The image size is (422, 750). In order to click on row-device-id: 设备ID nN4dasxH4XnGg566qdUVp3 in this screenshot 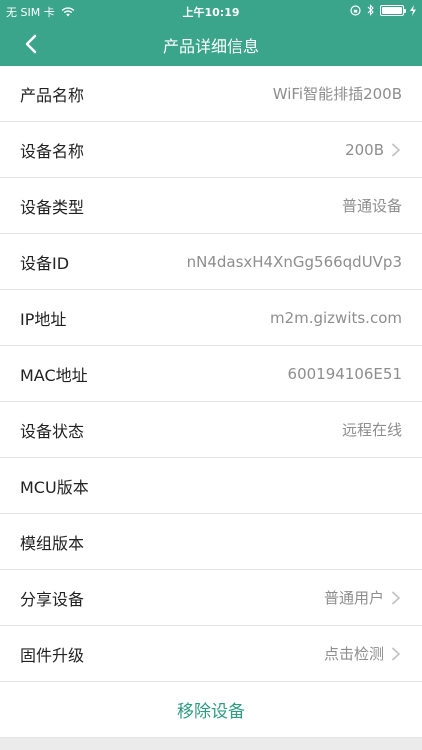, I will do `click(211, 262)`.